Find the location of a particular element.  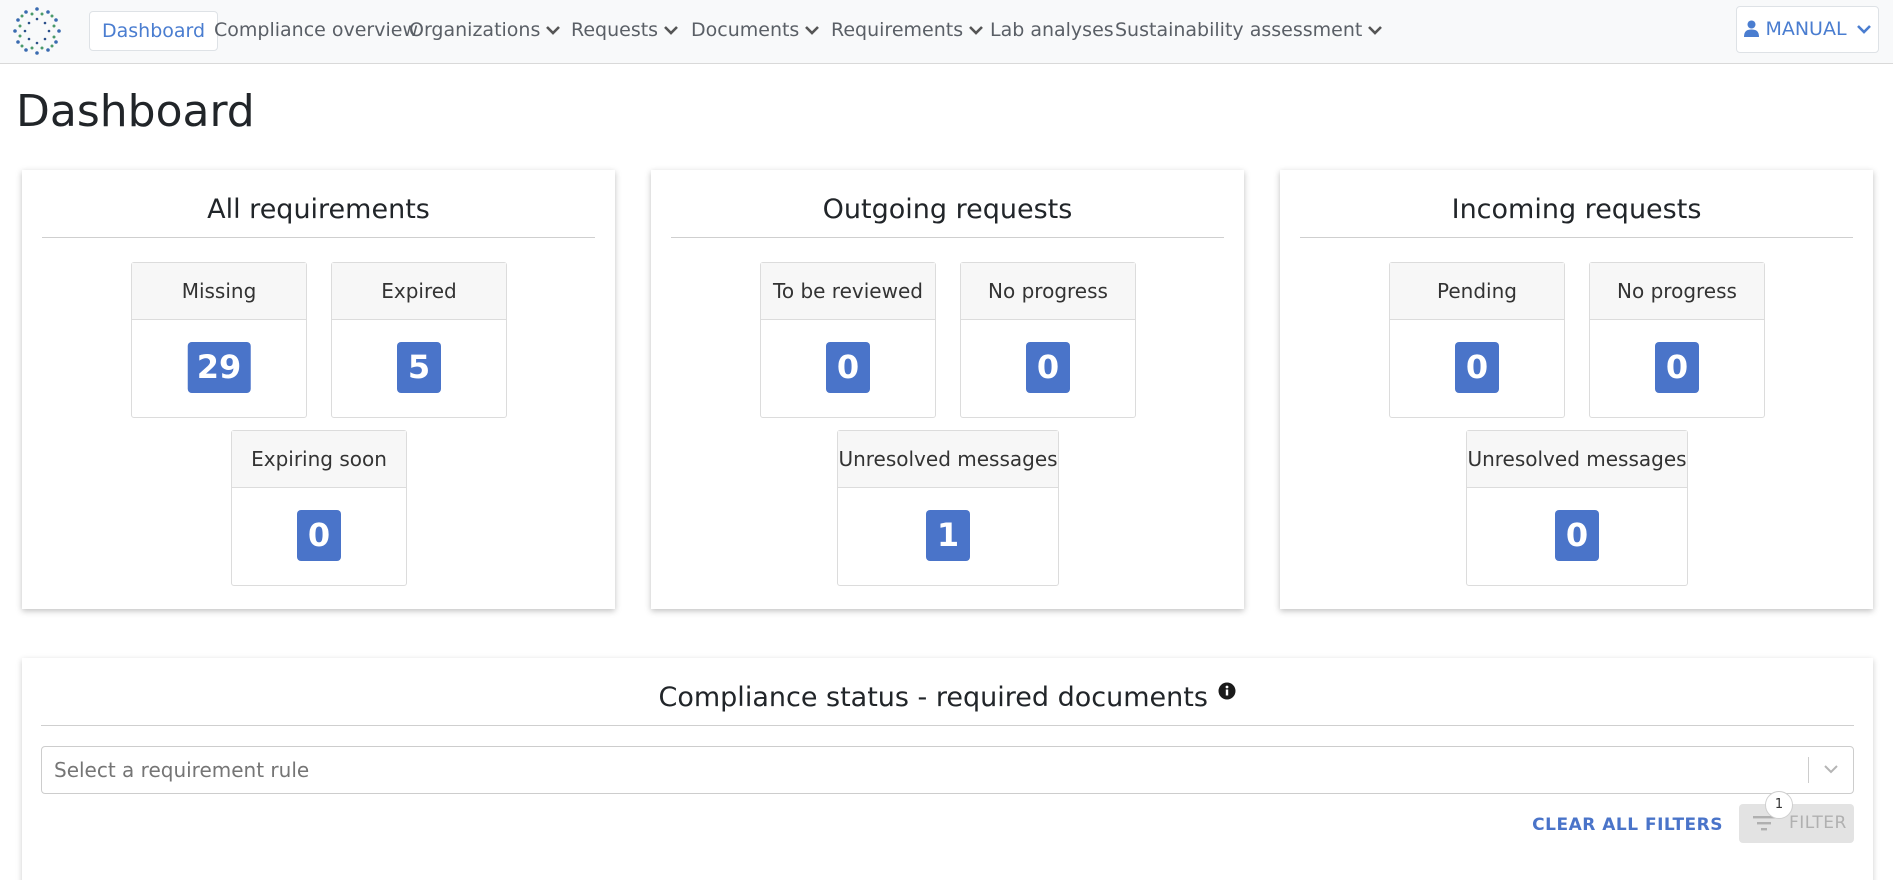

nav-documents: Documents is located at coordinates (755, 31).